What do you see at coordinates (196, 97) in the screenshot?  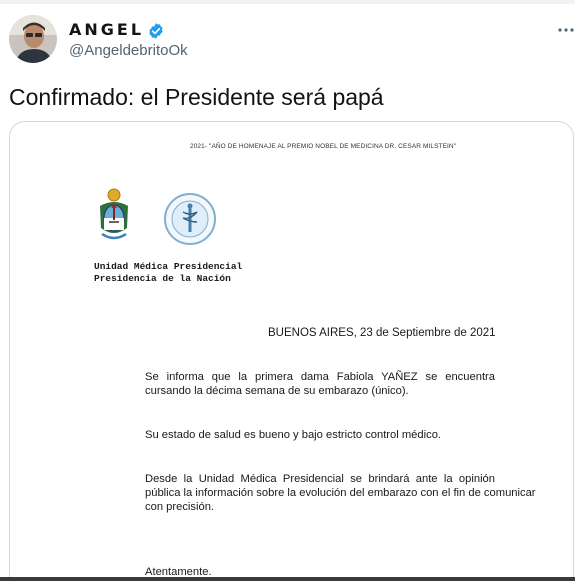 I see `tweet-text: Confirmado: el Presidente será papá` at bounding box center [196, 97].